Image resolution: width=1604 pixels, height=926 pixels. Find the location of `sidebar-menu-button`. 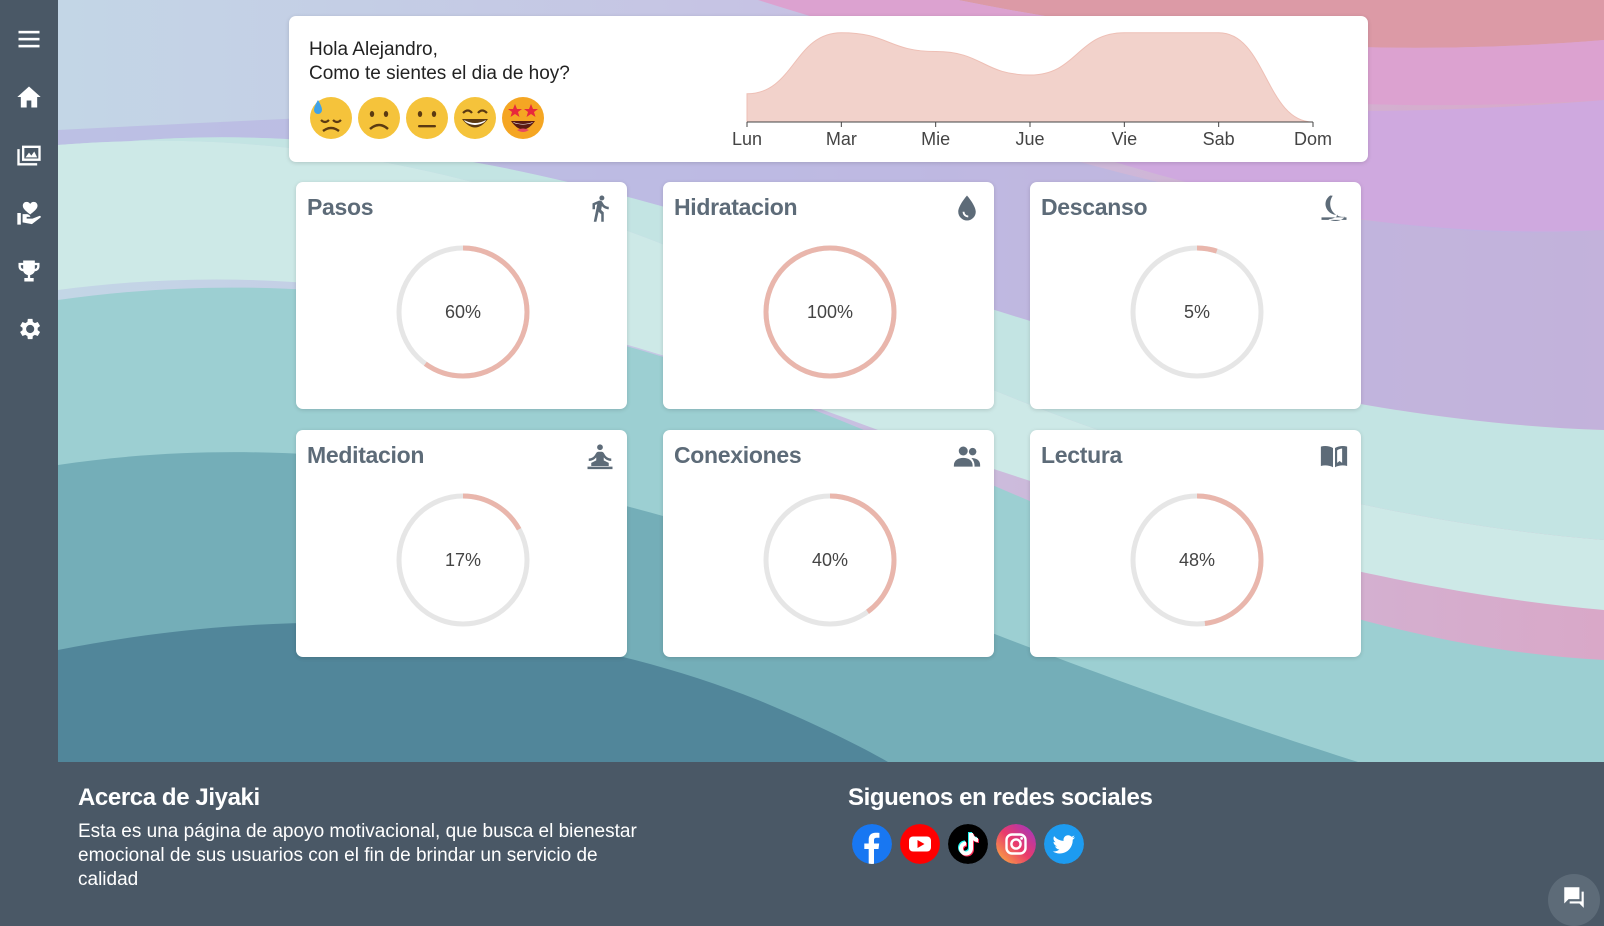

sidebar-menu-button is located at coordinates (29, 39).